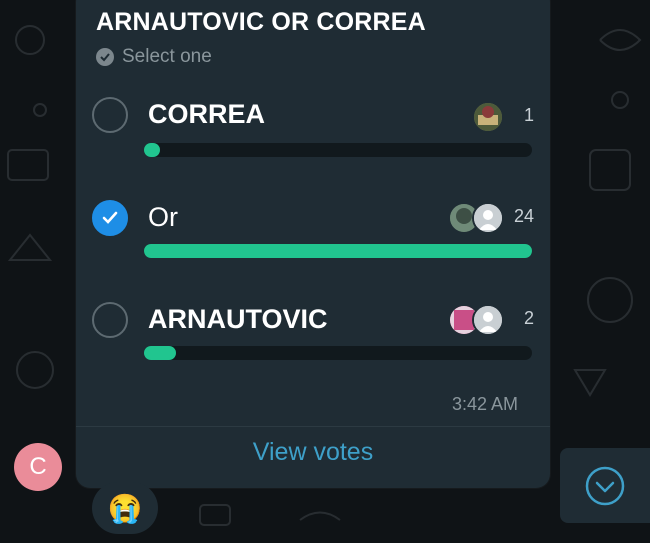 This screenshot has width=650, height=543. What do you see at coordinates (313, 426) in the screenshot?
I see `divider` at bounding box center [313, 426].